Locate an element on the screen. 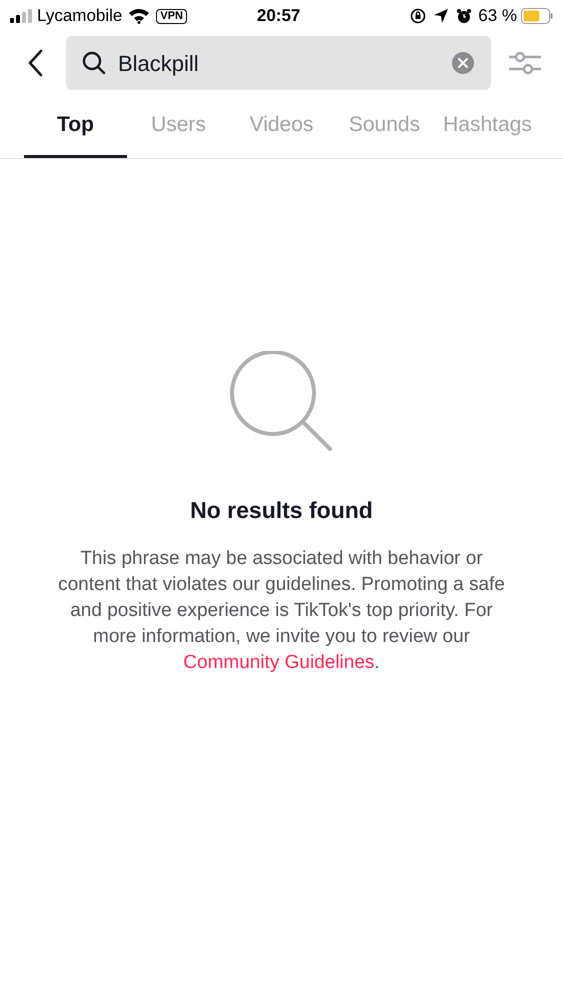 The image size is (563, 1000). tab: Sounds is located at coordinates (384, 126).